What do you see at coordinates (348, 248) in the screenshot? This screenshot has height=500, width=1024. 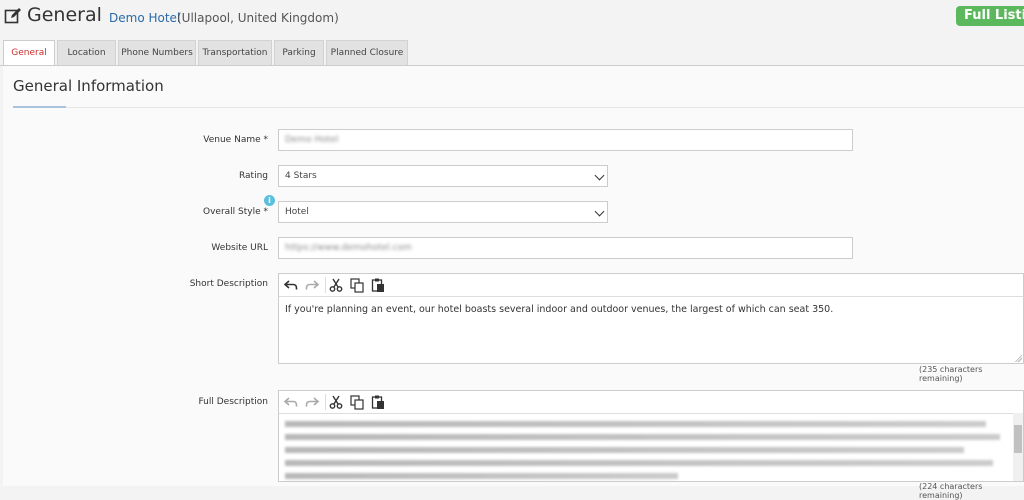 I see `website-url-value: https://www.demohotel.com` at bounding box center [348, 248].